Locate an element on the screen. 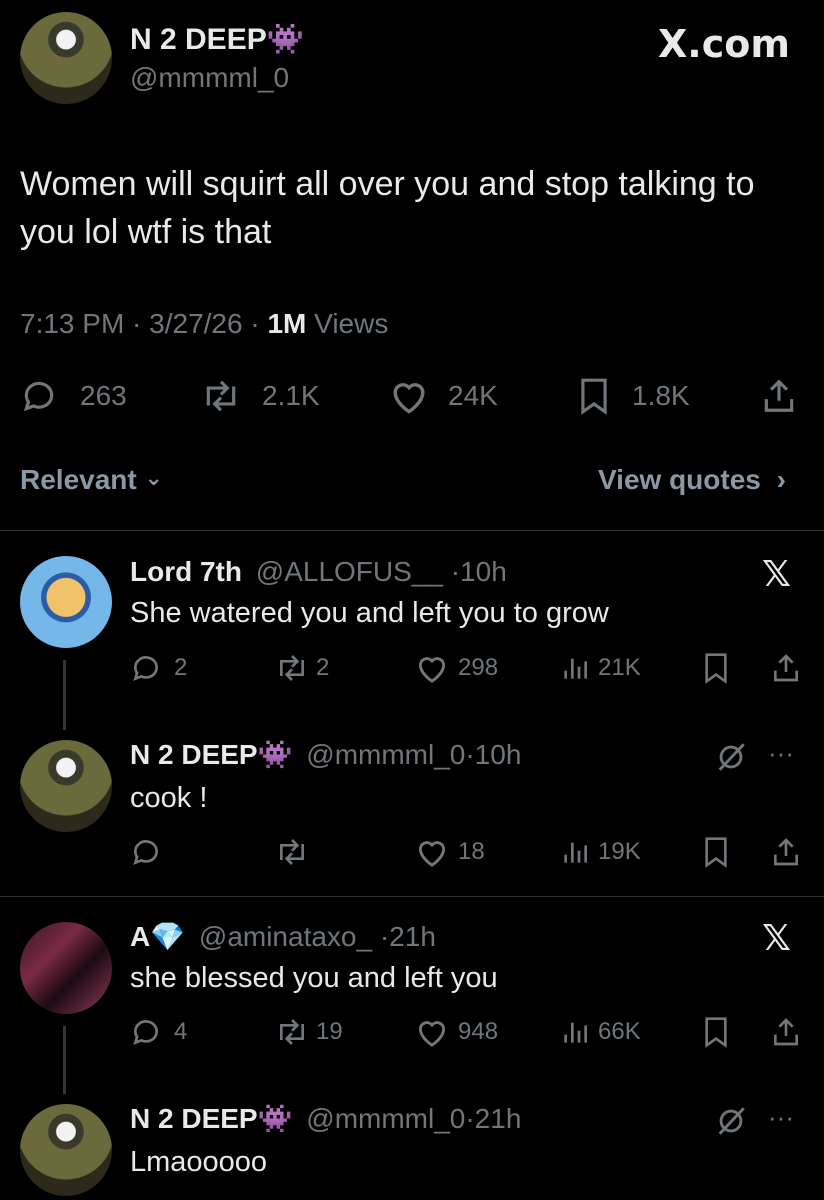 The width and height of the screenshot is (824, 1200). reply-header: N 2 DEEP👾 @mmmml_0·21h is located at coordinates (325, 1118).